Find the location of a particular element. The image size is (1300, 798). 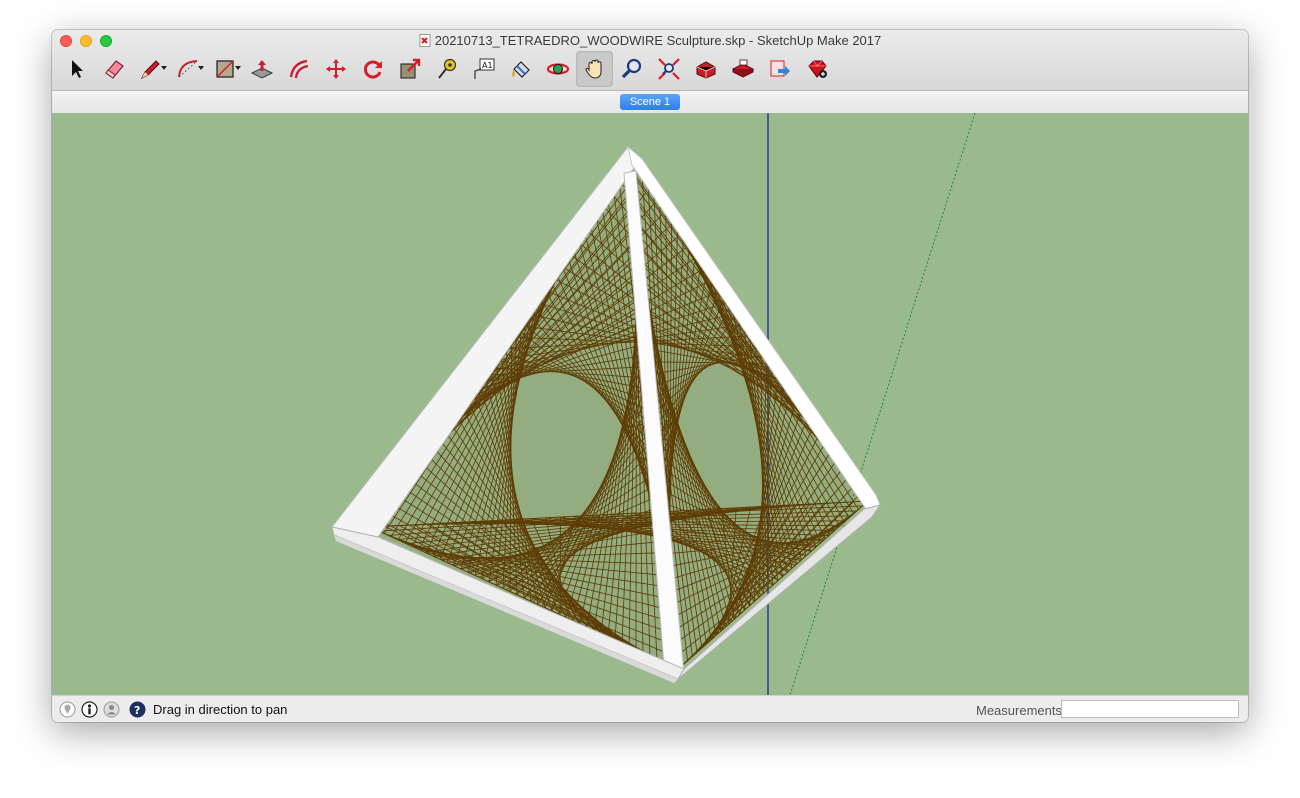

zoom-extents-icon is located at coordinates (668, 69).